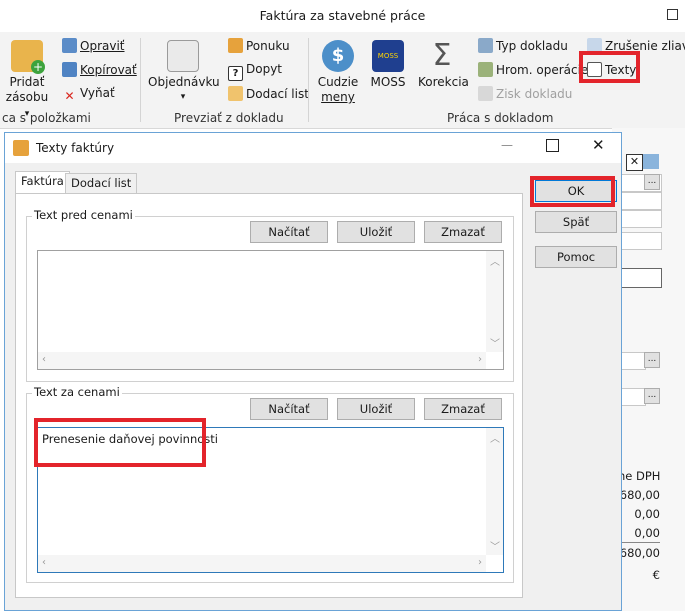 The image size is (685, 611). I want to click on zasobu-label: zásobu, so click(27, 97).